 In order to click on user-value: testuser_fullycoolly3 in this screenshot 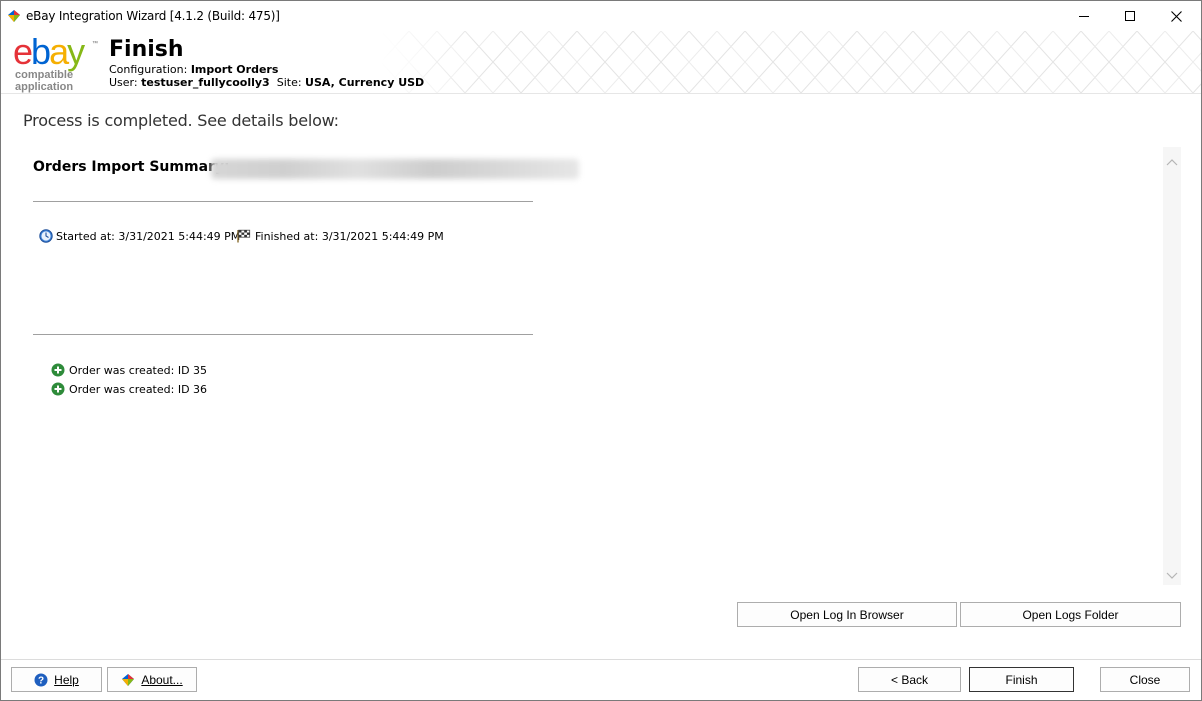, I will do `click(205, 82)`.